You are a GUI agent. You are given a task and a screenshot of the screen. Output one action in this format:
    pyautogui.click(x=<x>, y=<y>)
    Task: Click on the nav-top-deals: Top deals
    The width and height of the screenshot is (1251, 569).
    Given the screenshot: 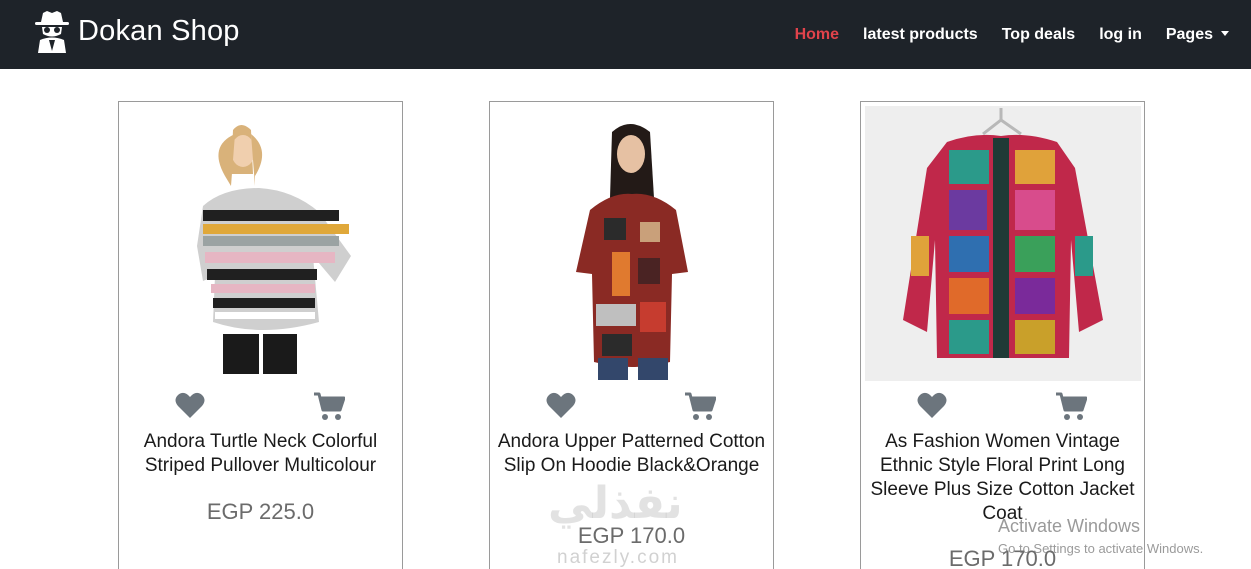 What is the action you would take?
    pyautogui.click(x=1039, y=35)
    